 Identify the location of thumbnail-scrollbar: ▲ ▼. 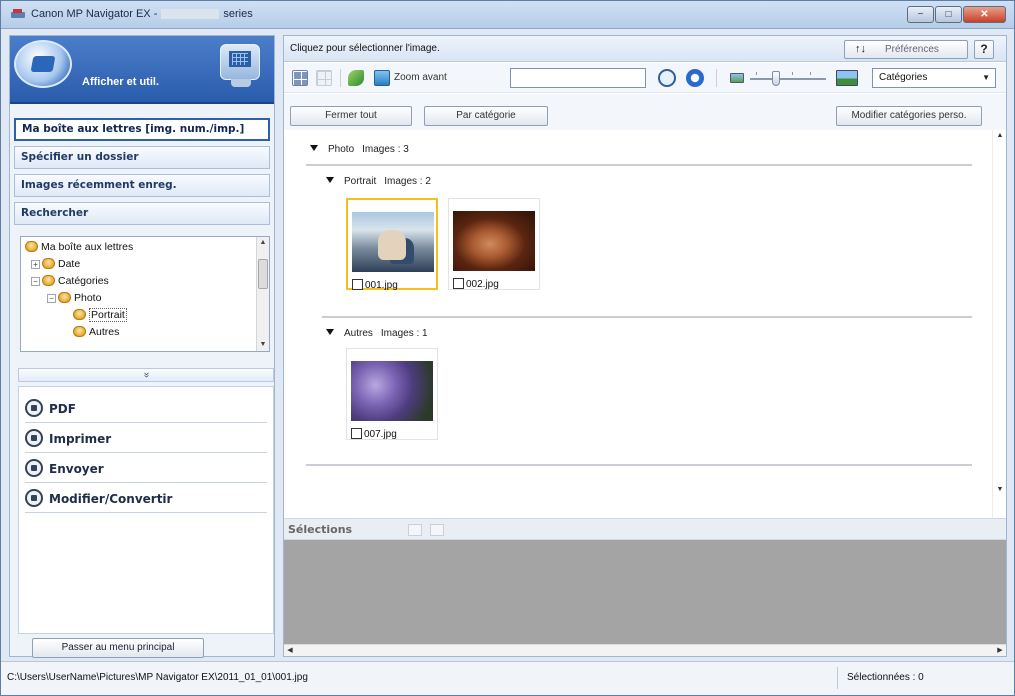
(999, 324).